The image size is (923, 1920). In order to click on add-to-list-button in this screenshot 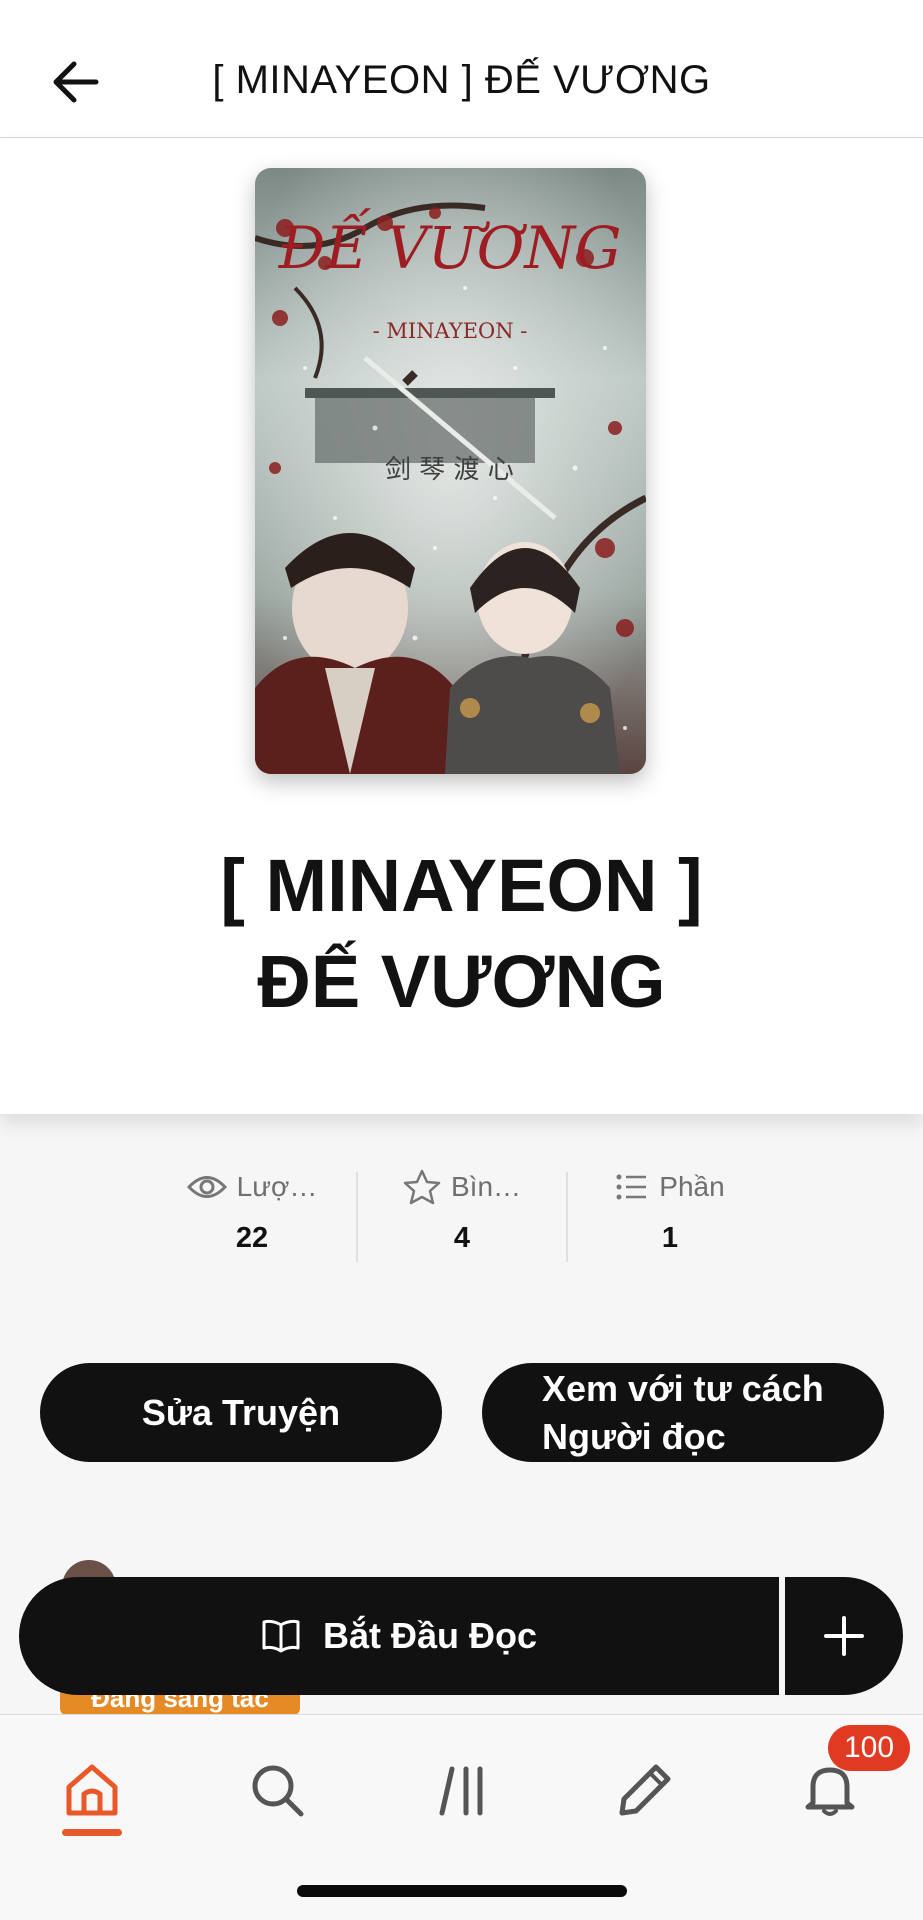, I will do `click(844, 1636)`.